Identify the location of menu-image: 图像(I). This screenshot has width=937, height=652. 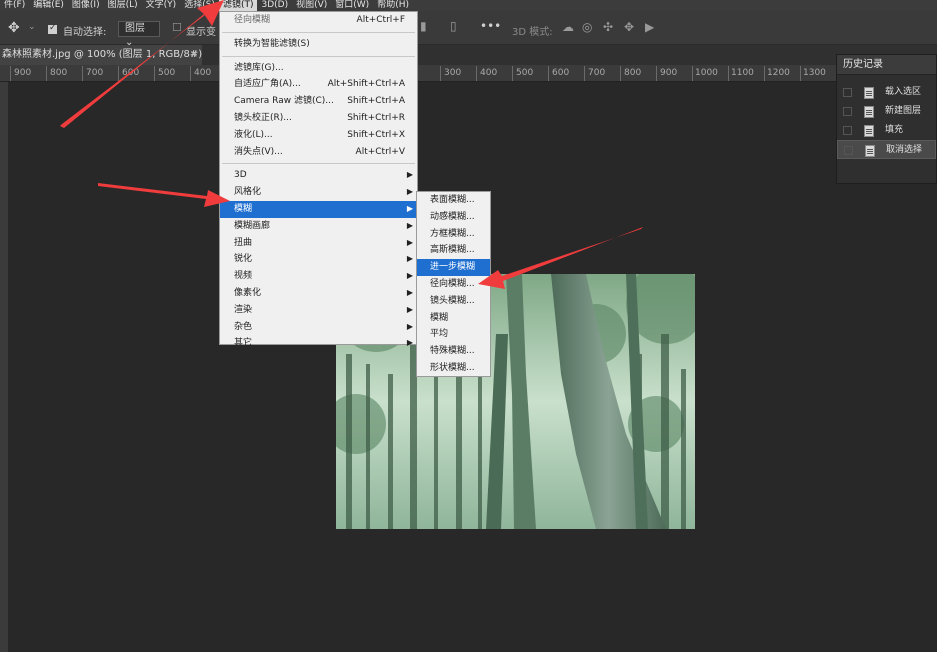
(86, 5).